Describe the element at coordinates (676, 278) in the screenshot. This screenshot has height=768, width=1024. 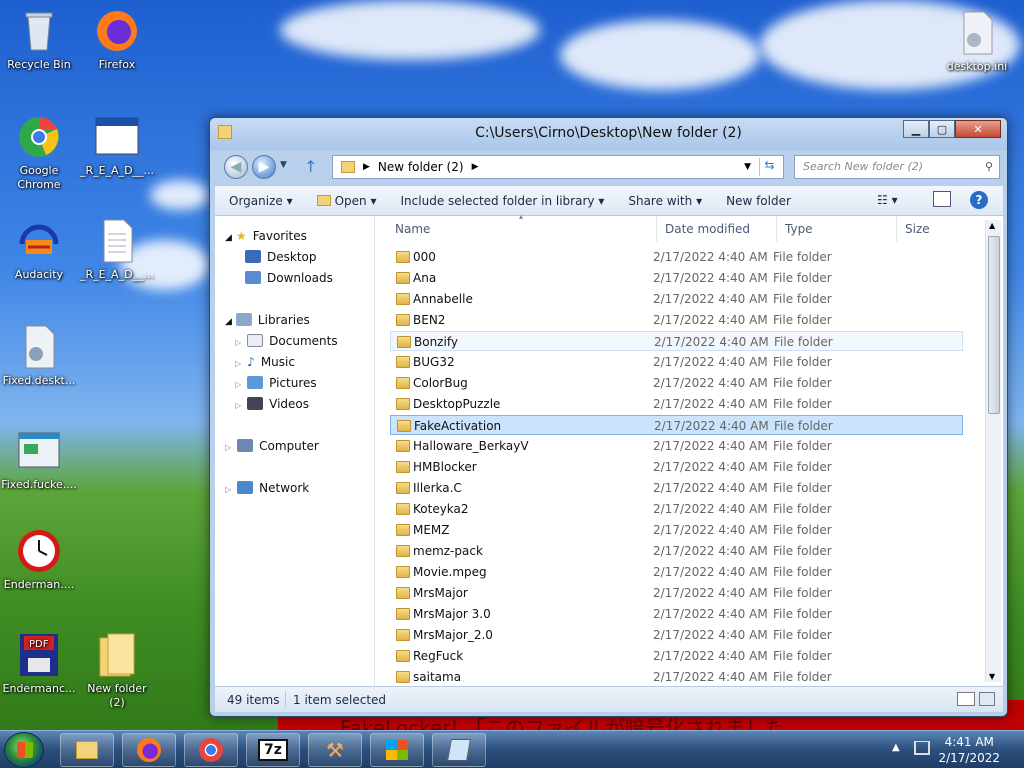
I see `table-row: Ana 2/17/2022 4:40 AM File folder` at that location.